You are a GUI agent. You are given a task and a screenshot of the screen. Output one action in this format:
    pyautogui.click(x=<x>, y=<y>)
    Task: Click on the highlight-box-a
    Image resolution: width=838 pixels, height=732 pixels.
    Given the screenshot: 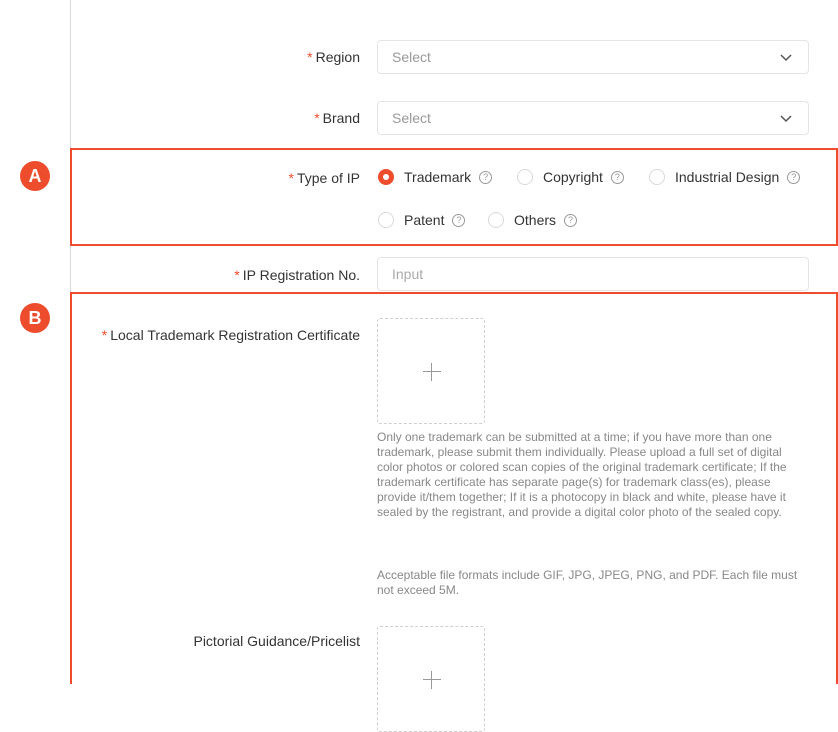 What is the action you would take?
    pyautogui.click(x=454, y=197)
    